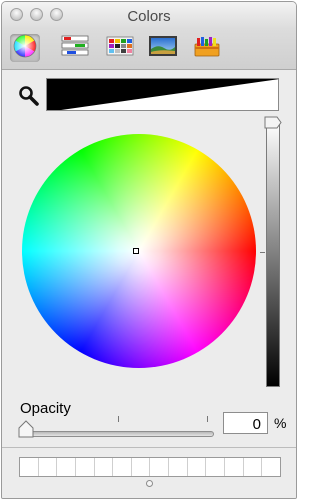 Image resolution: width=320 pixels, height=502 pixels. What do you see at coordinates (45, 408) in the screenshot?
I see `opacity-label: Opacity` at bounding box center [45, 408].